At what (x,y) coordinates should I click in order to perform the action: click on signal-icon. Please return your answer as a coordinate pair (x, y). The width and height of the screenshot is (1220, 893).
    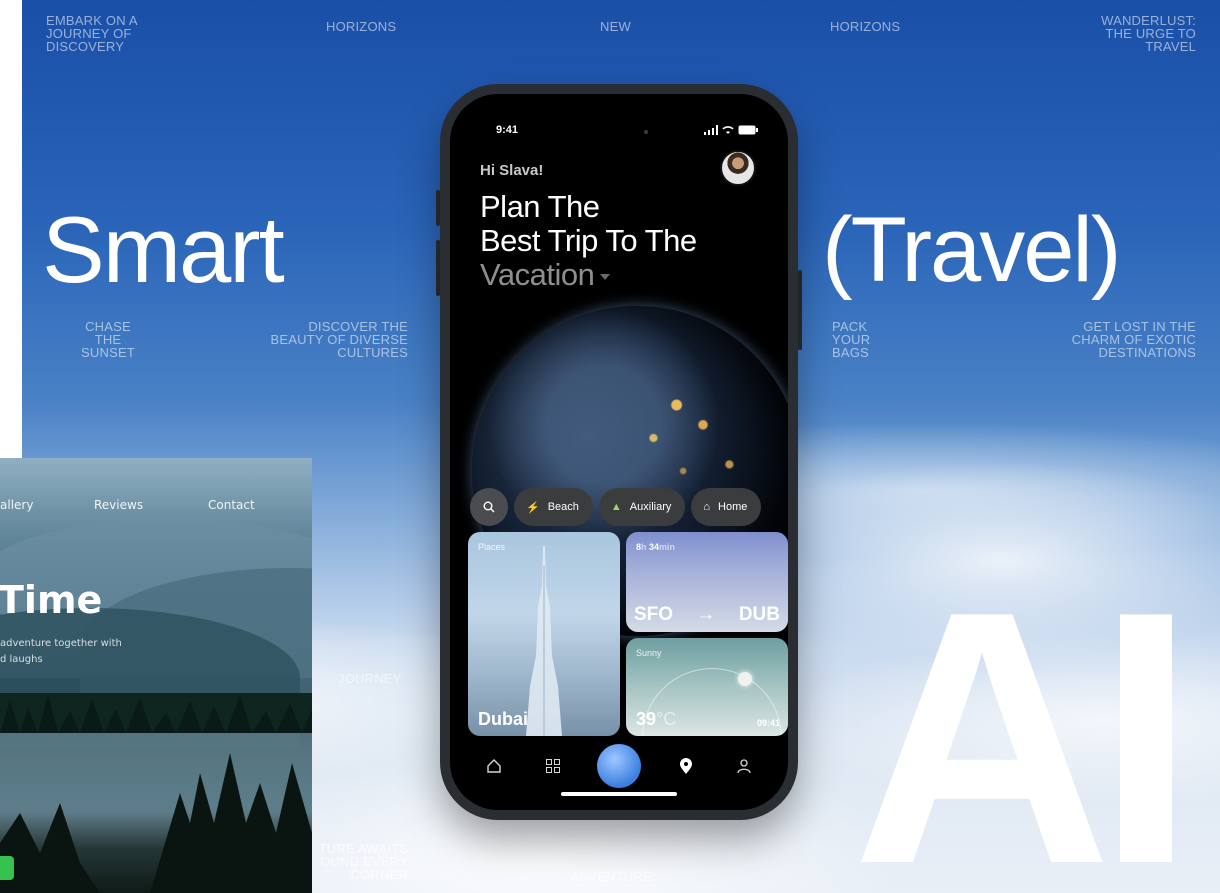
    Looking at the image, I should click on (711, 130).